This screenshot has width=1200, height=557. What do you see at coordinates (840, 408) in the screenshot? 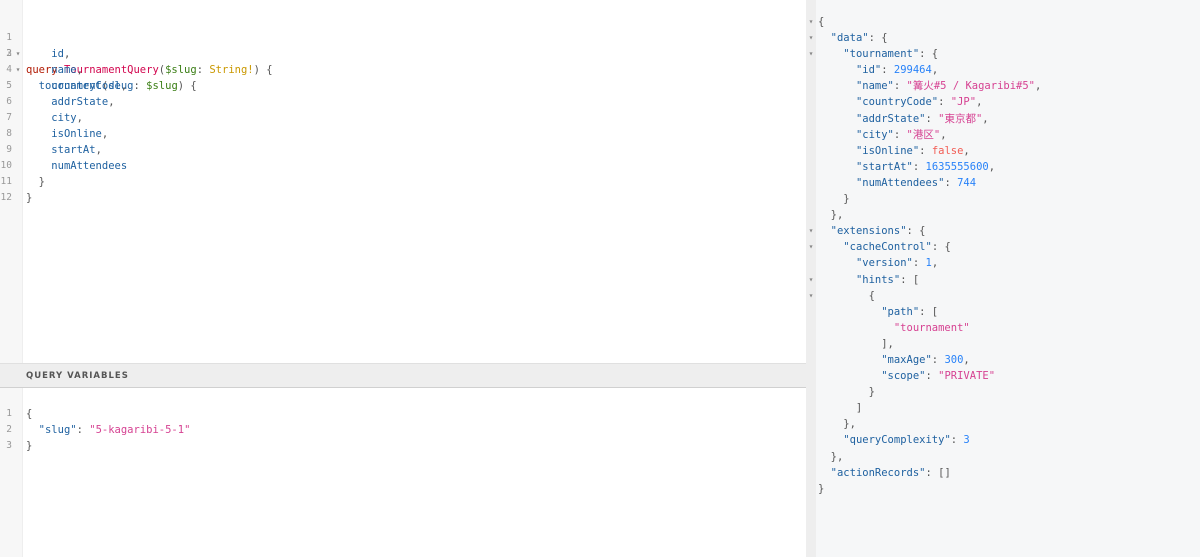
I see `result-line: ]` at bounding box center [840, 408].